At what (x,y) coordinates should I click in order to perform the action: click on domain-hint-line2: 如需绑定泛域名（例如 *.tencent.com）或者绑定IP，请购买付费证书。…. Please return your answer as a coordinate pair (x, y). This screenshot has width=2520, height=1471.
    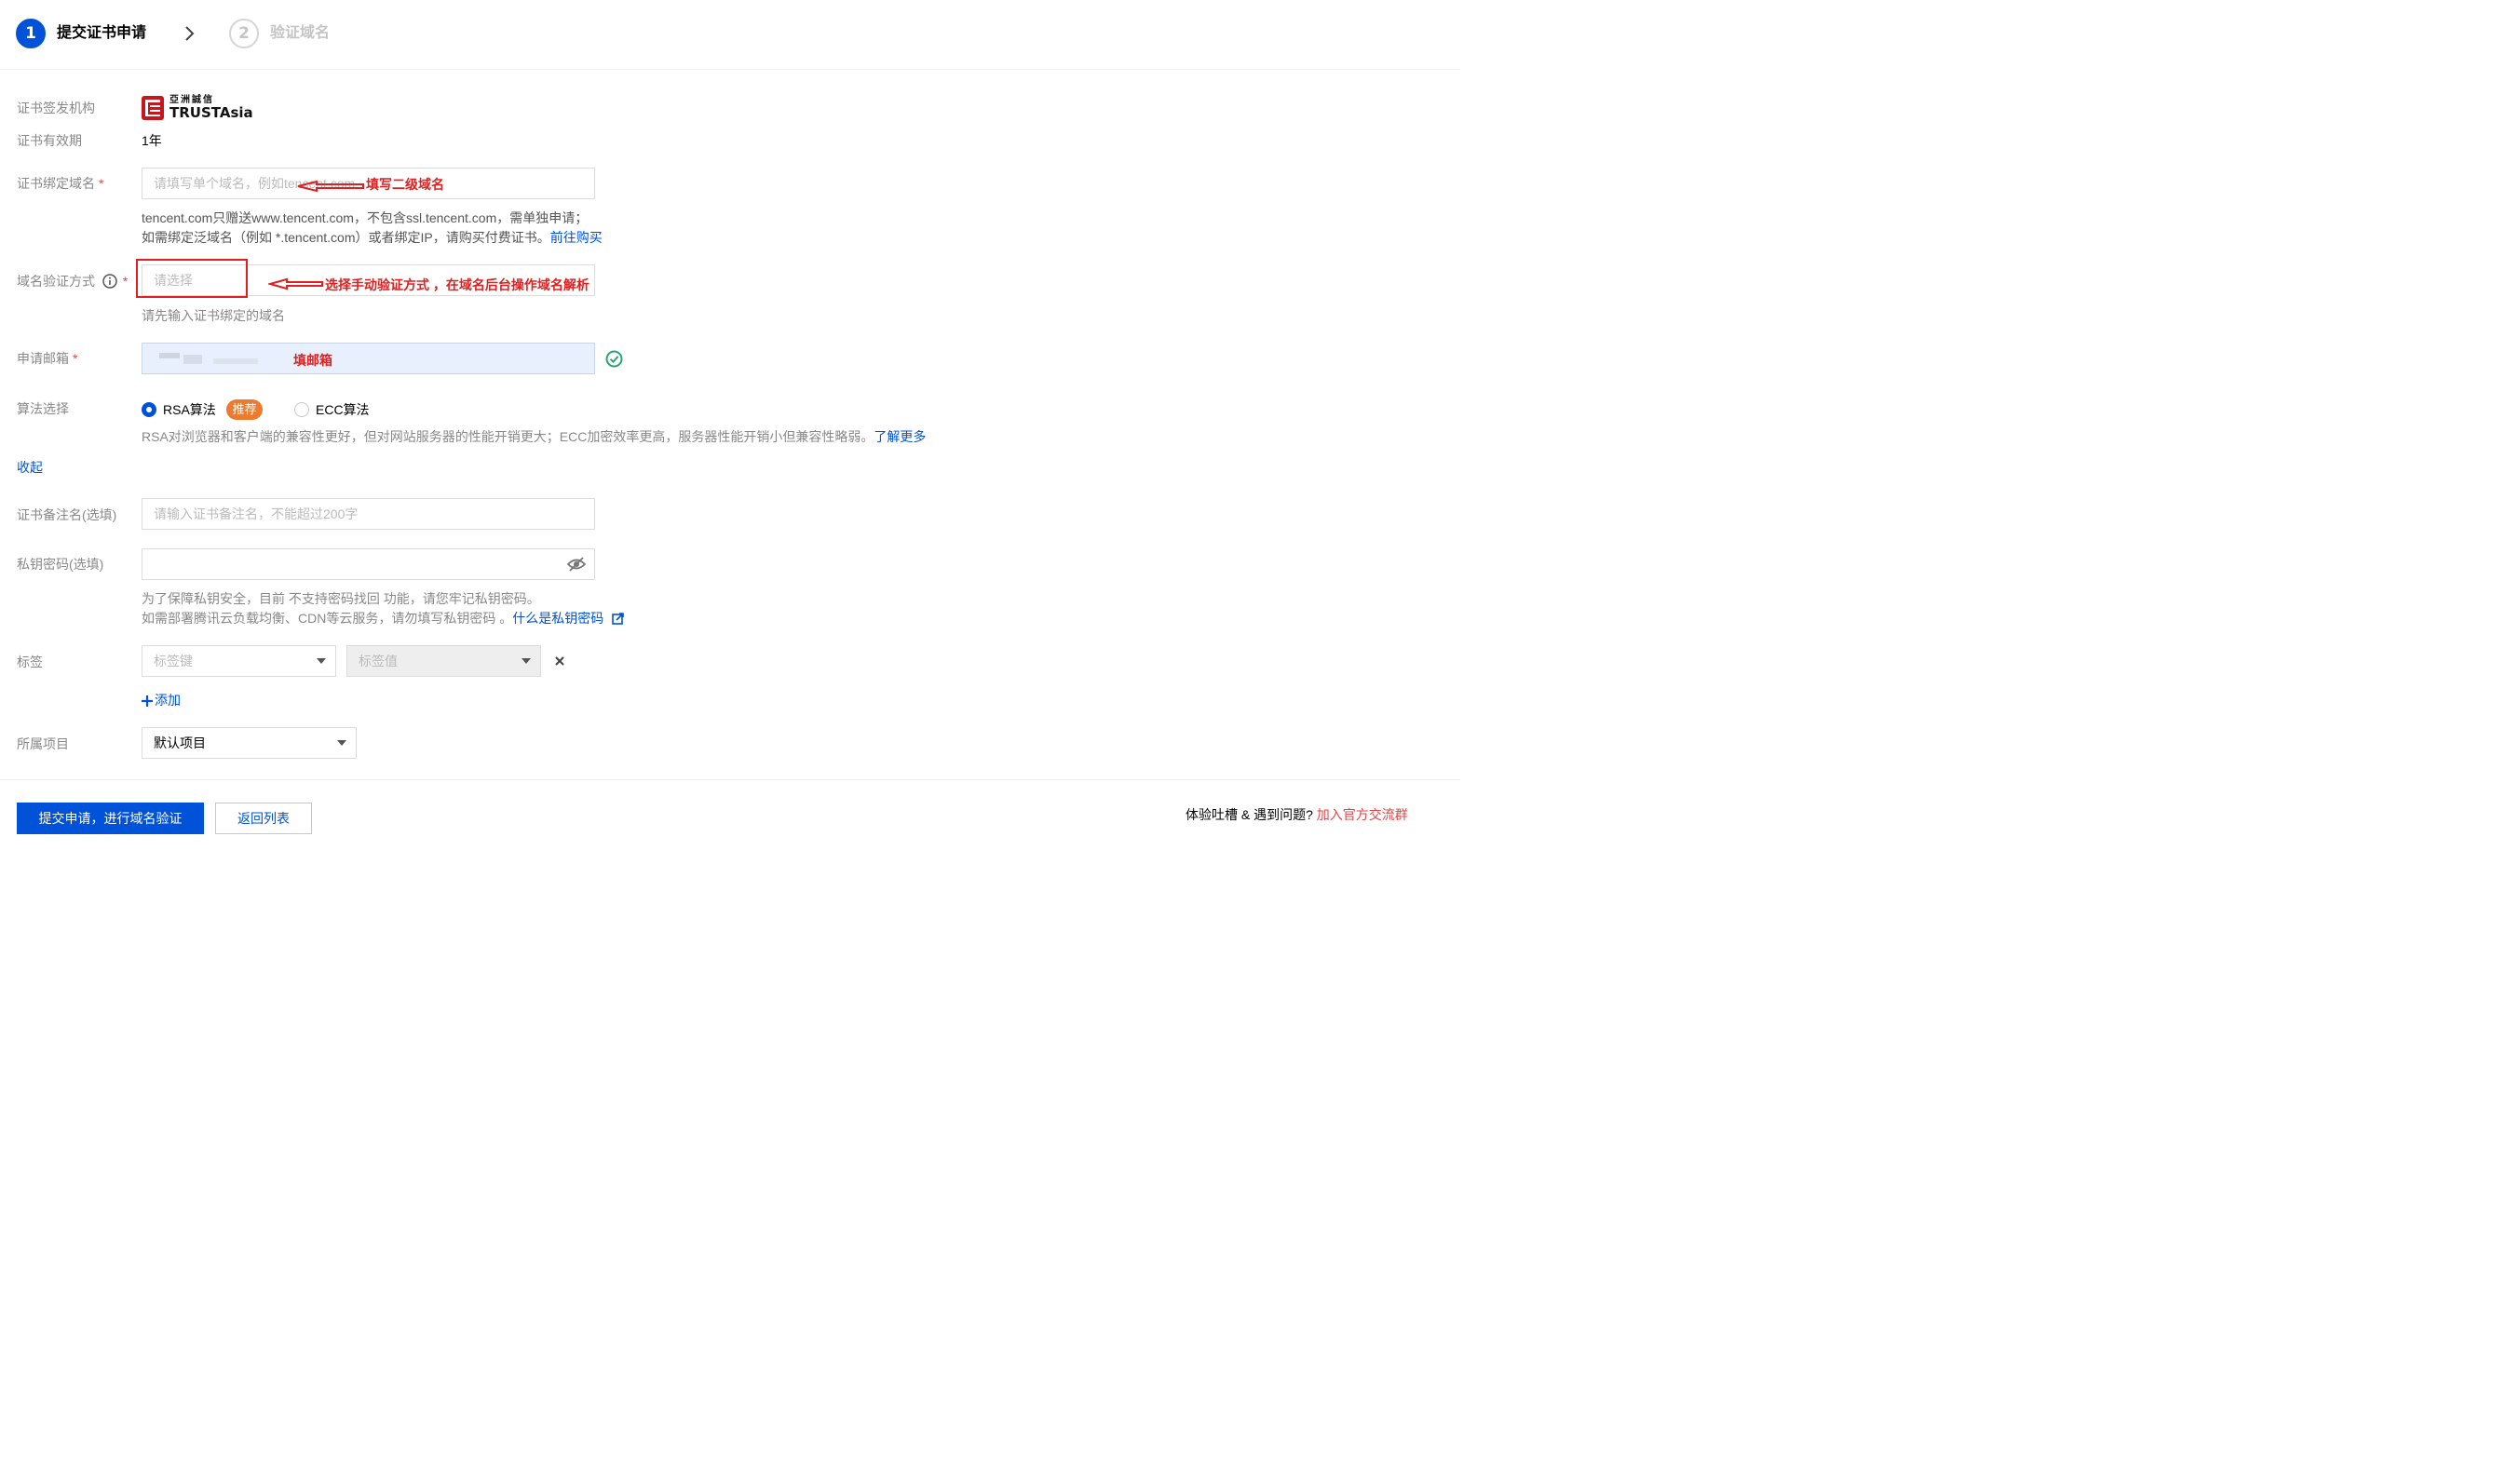
    Looking at the image, I should click on (372, 237).